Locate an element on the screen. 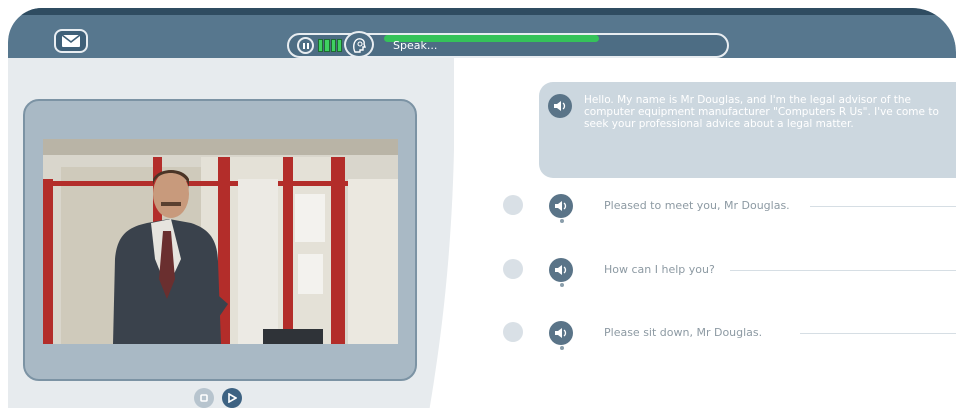 Image resolution: width=956 pixels, height=410 pixels. speak-button is located at coordinates (359, 44).